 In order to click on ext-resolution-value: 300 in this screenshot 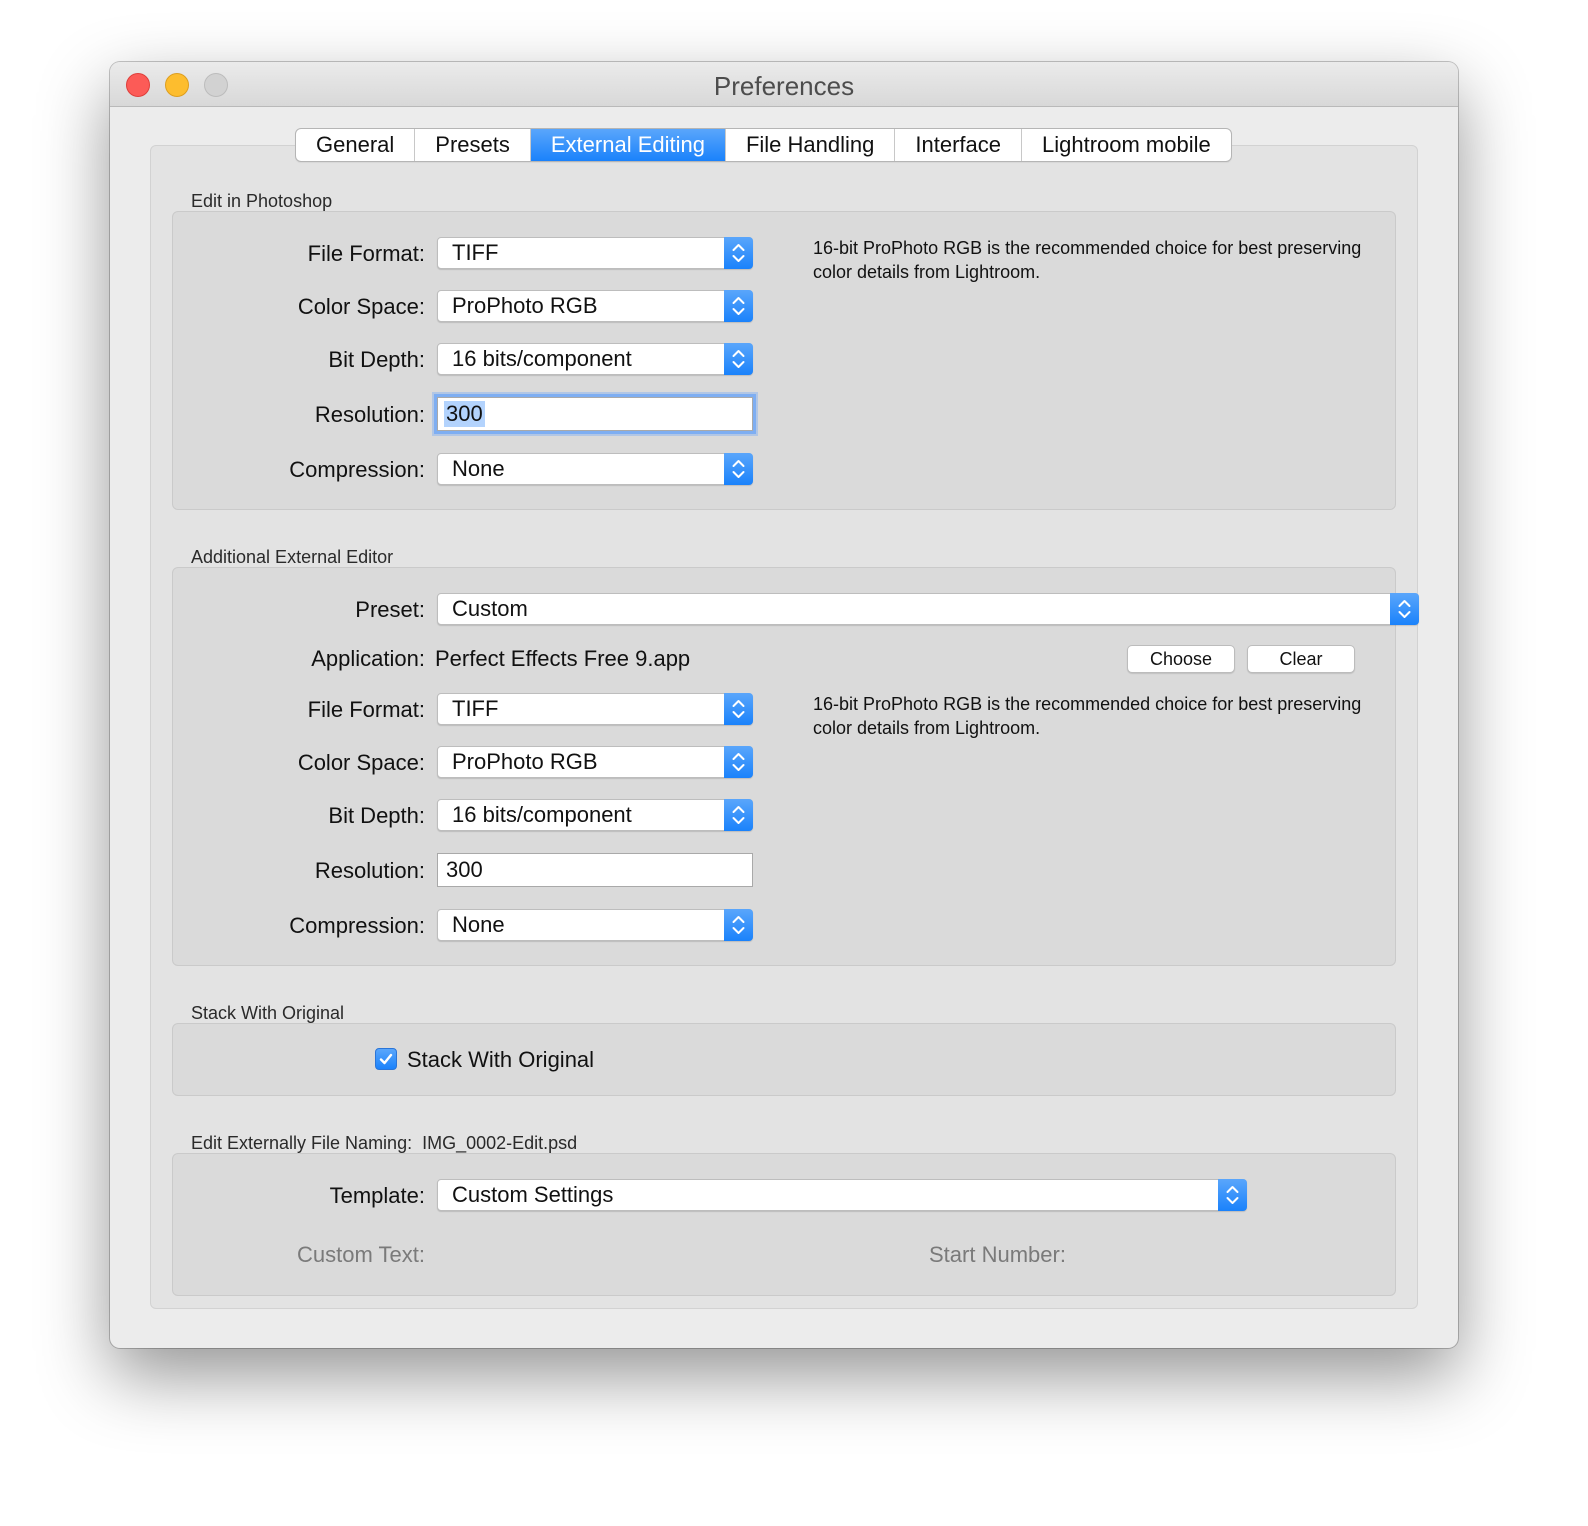, I will do `click(464, 869)`.